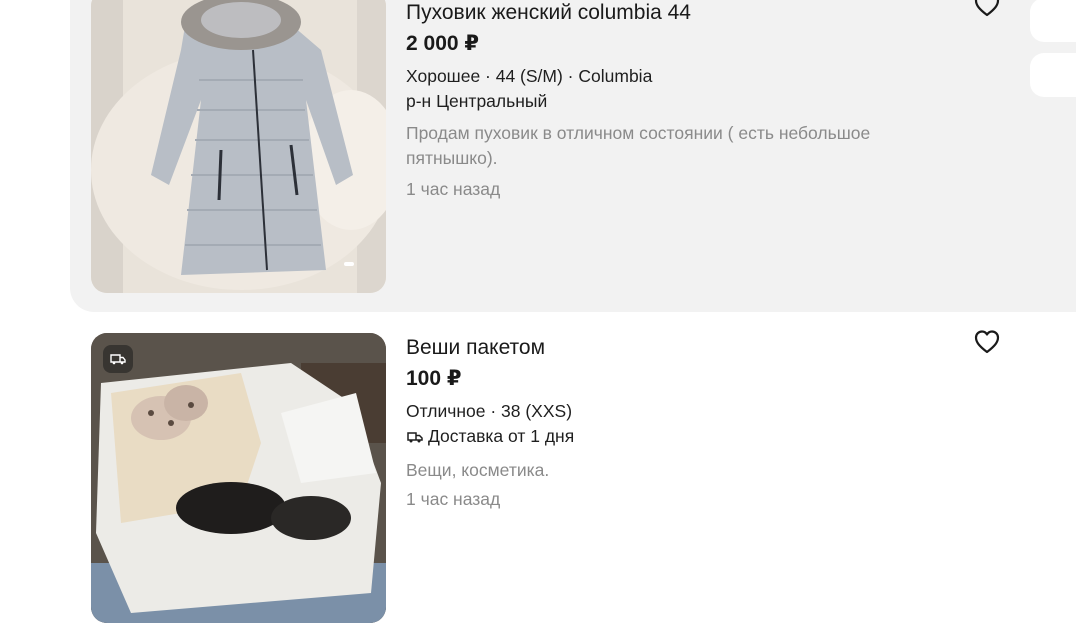 Image resolution: width=1076 pixels, height=623 pixels. Describe the element at coordinates (529, 76) in the screenshot. I see `listing-params: Хорошее · 44 (S/M) · Columbia` at that location.